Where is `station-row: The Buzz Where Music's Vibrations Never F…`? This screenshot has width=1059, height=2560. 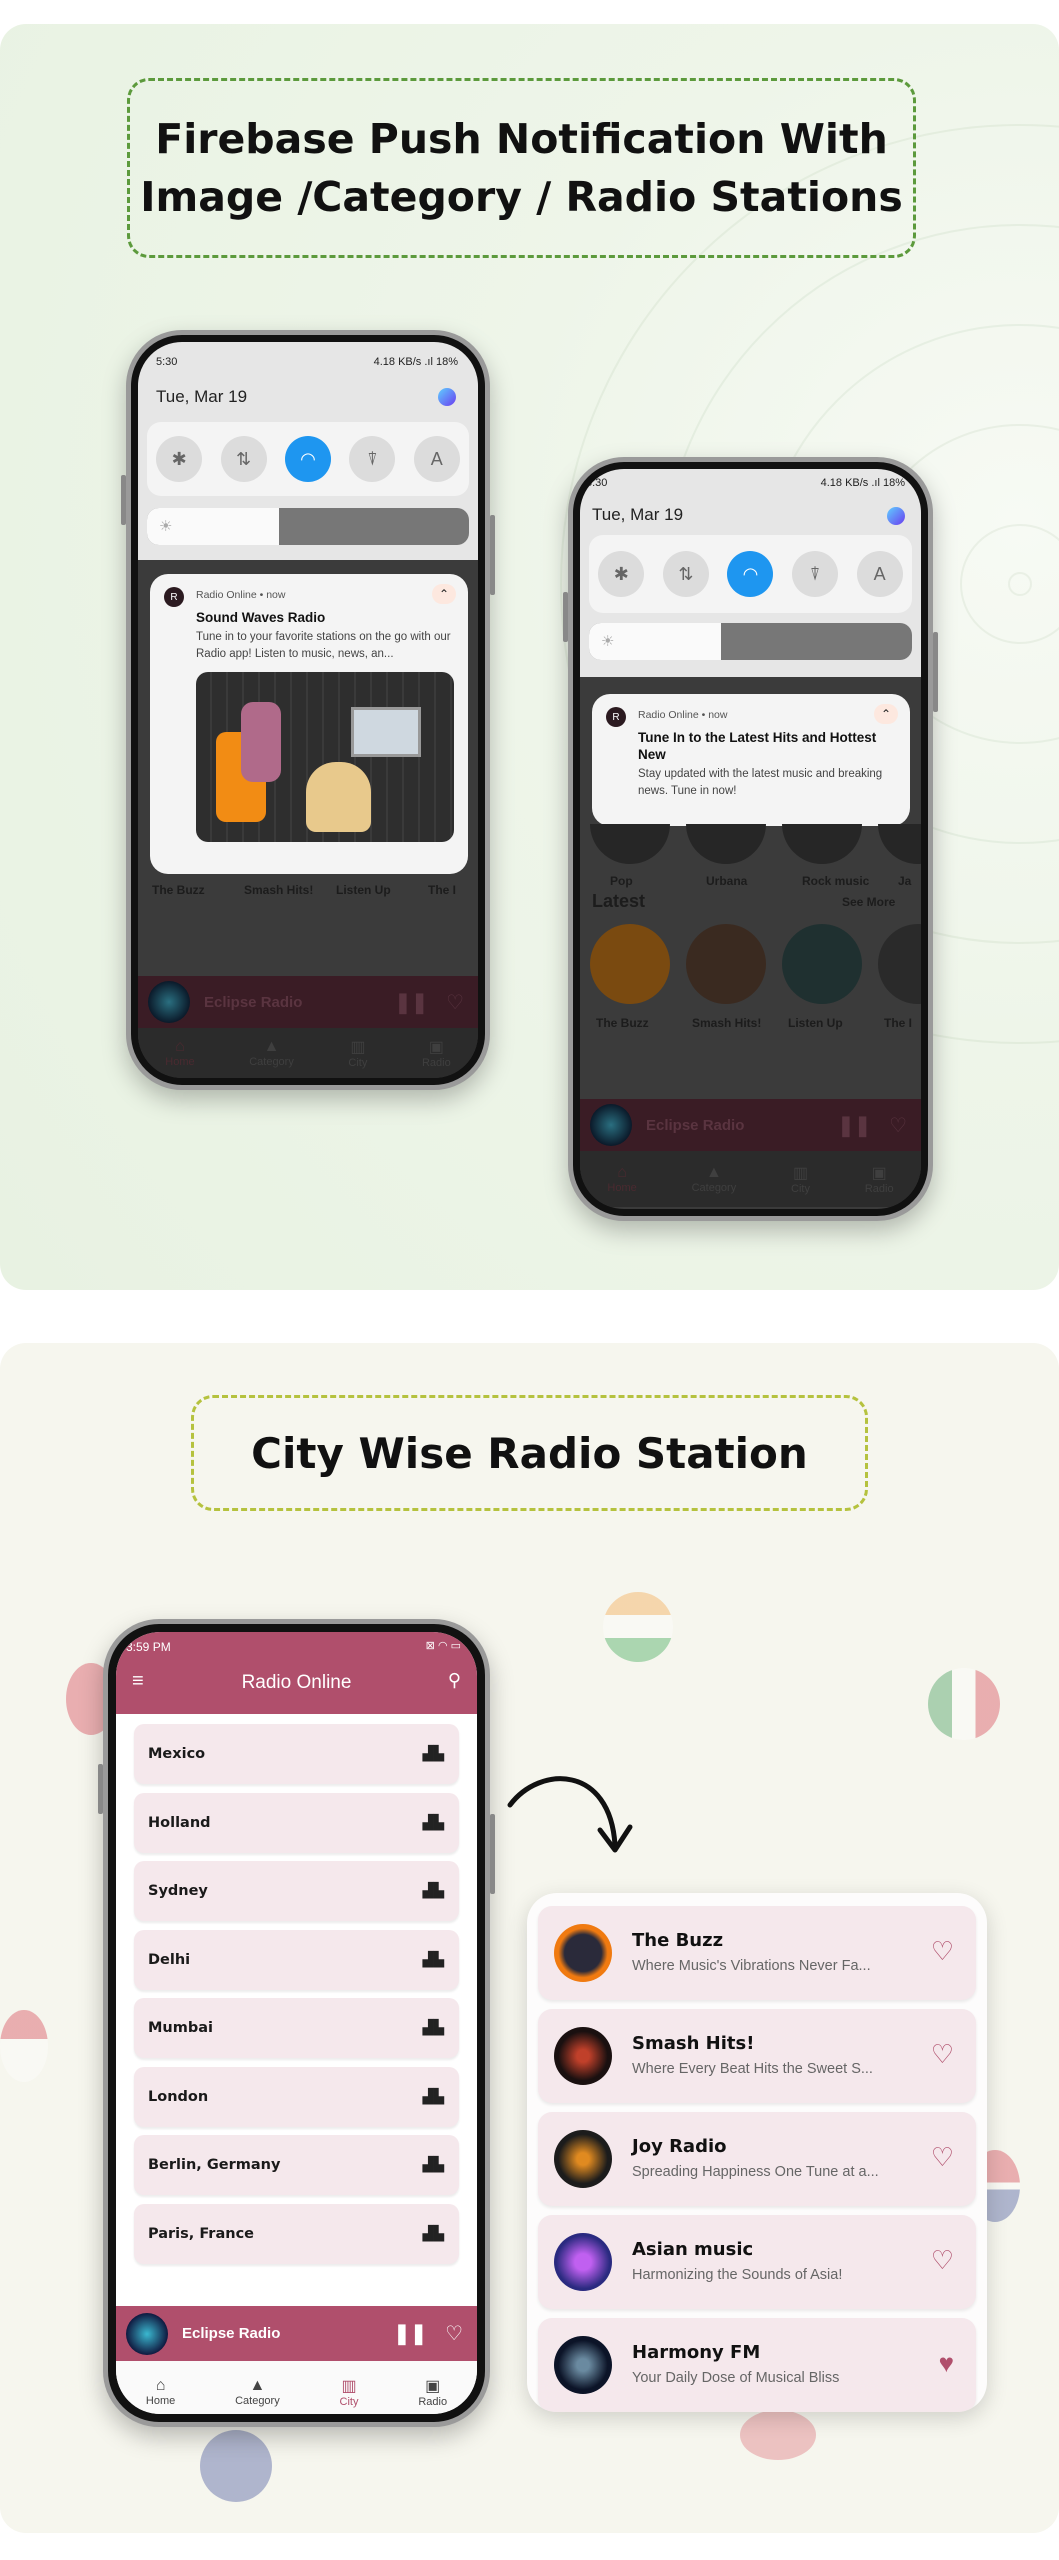
station-row: The Buzz Where Music's Vibrations Never F… is located at coordinates (757, 1953).